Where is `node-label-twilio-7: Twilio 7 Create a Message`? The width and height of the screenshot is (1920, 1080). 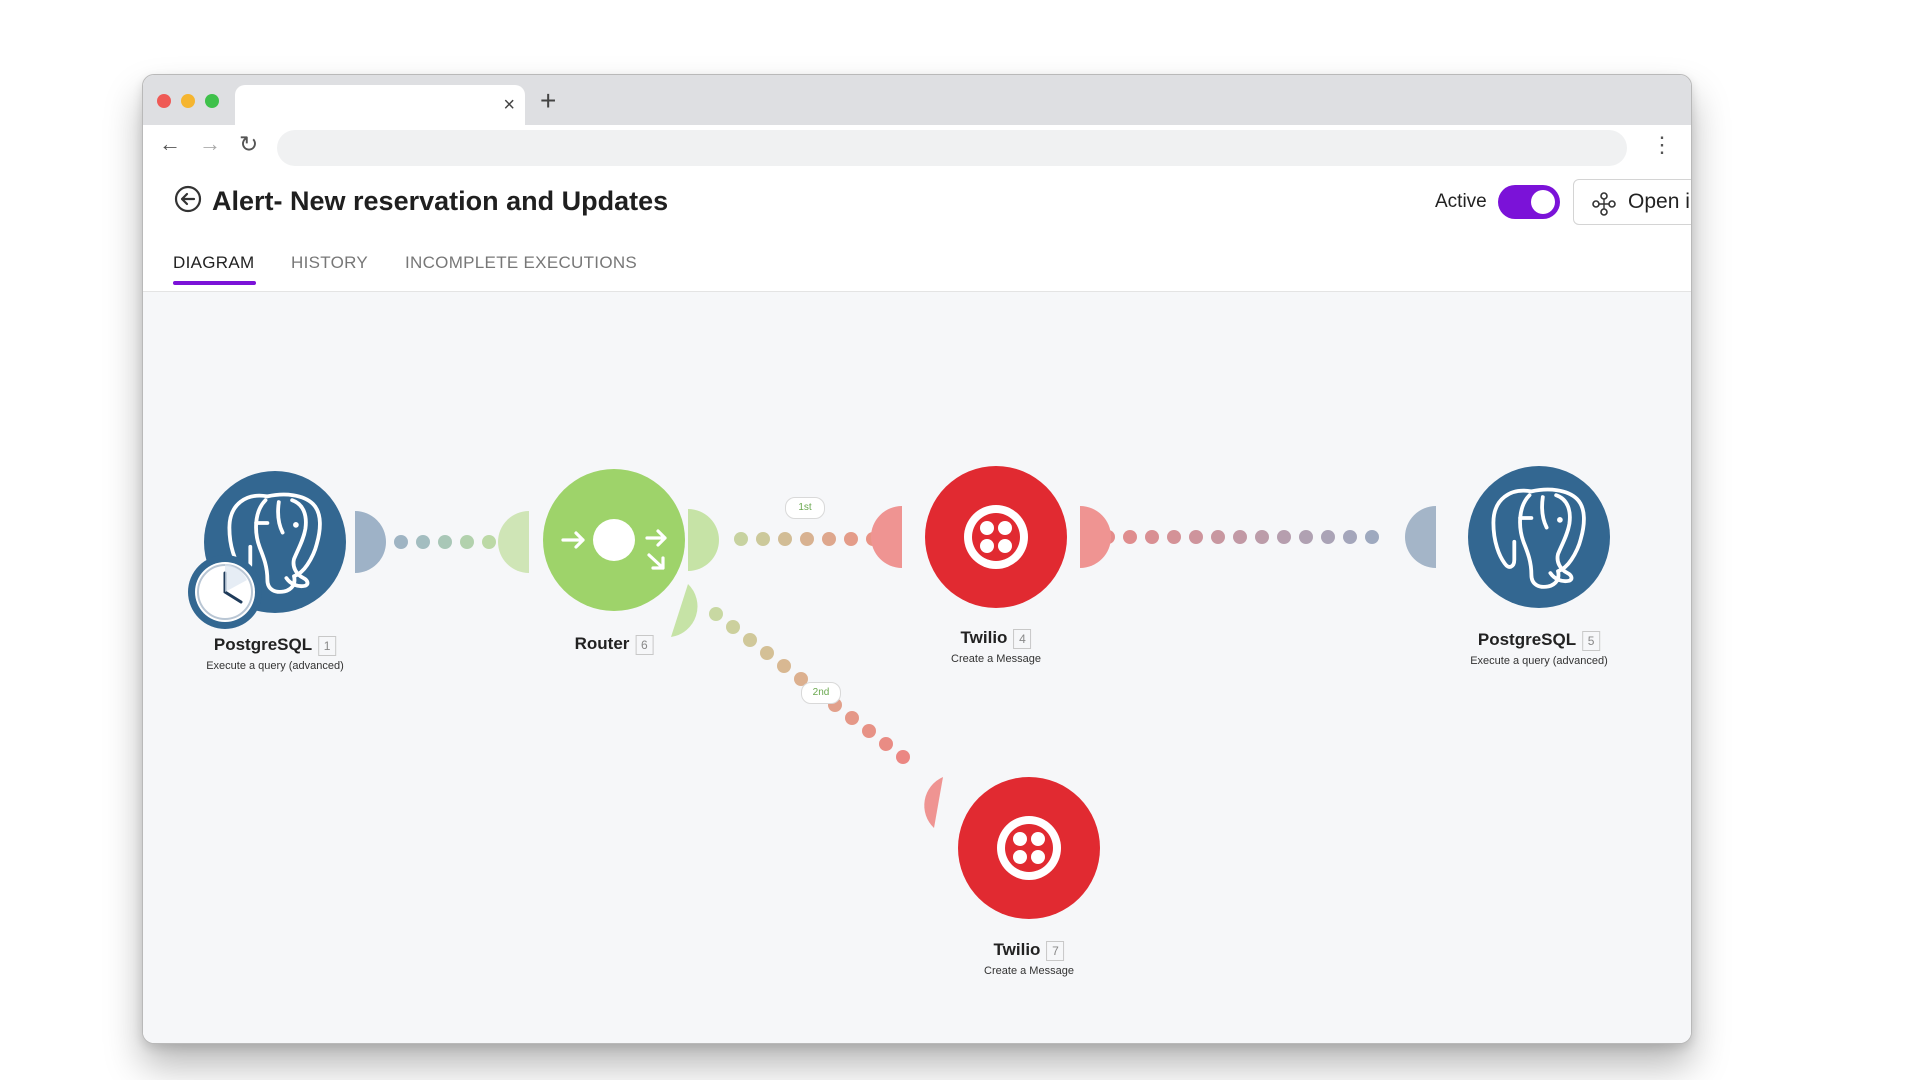 node-label-twilio-7: Twilio 7 Create a Message is located at coordinates (1029, 960).